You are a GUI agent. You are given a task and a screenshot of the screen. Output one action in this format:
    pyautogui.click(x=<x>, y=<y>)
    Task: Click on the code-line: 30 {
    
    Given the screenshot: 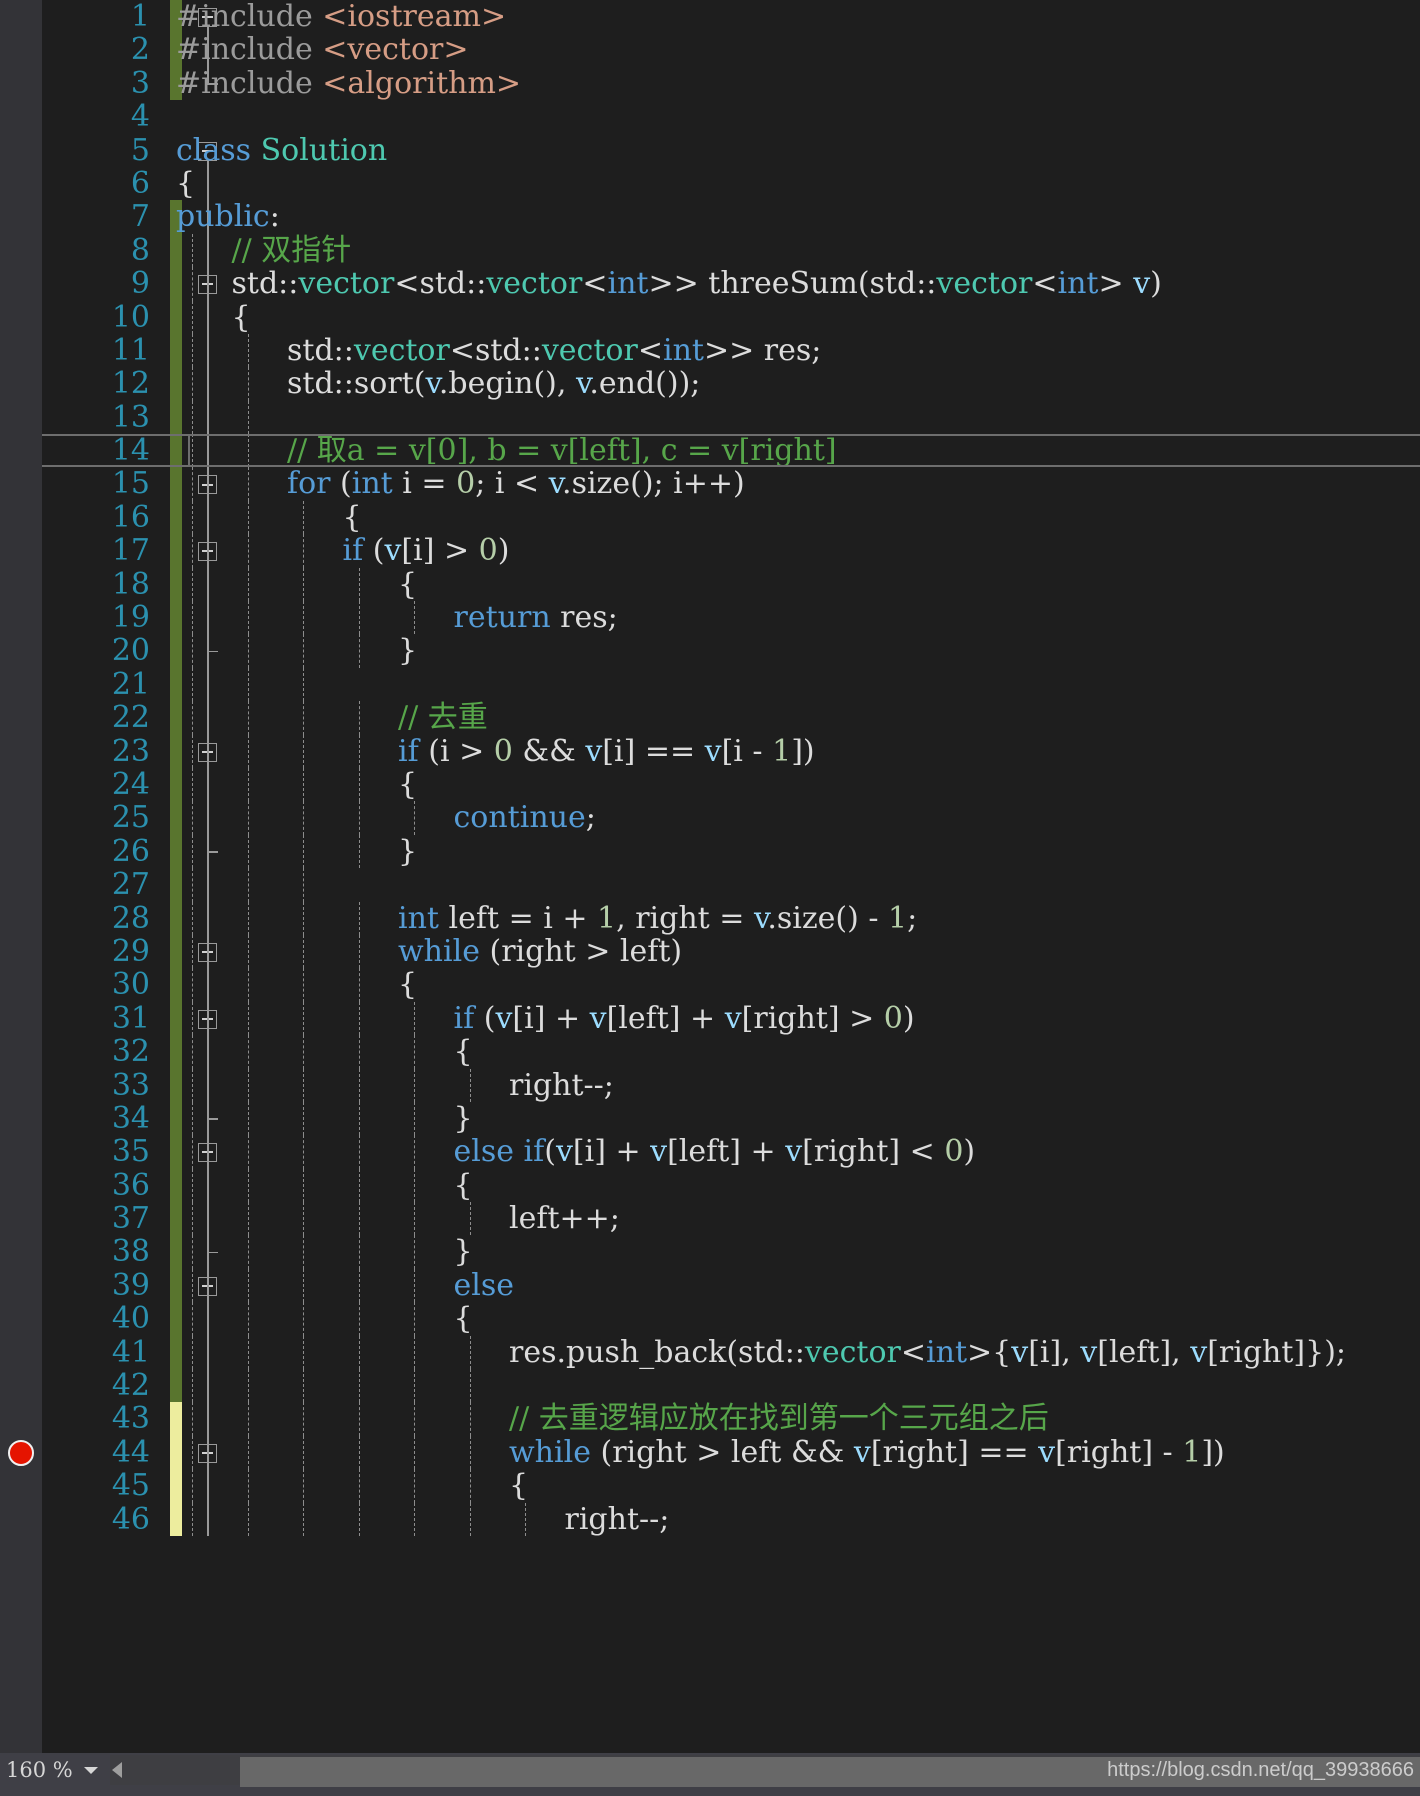 What is the action you would take?
    pyautogui.click(x=731, y=985)
    